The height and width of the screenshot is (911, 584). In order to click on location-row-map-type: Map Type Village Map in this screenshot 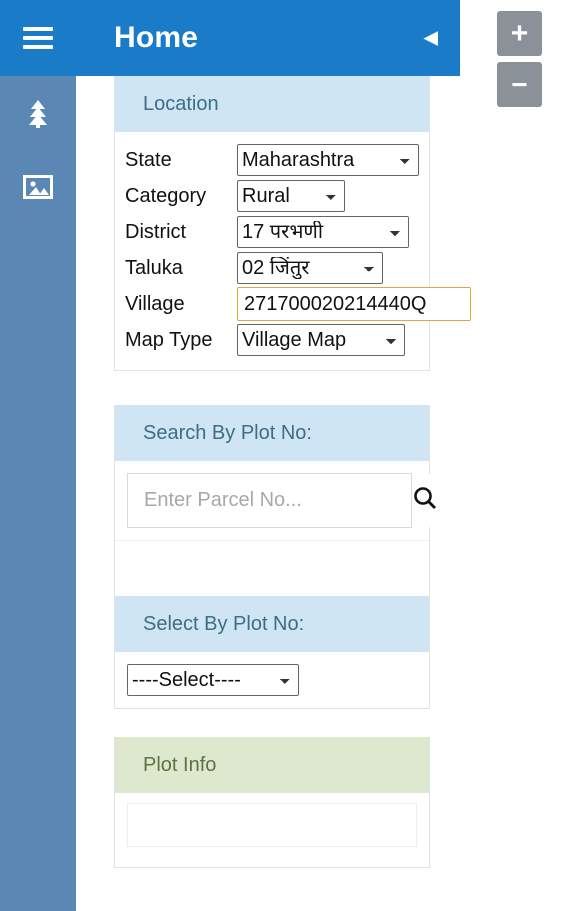, I will do `click(272, 340)`.